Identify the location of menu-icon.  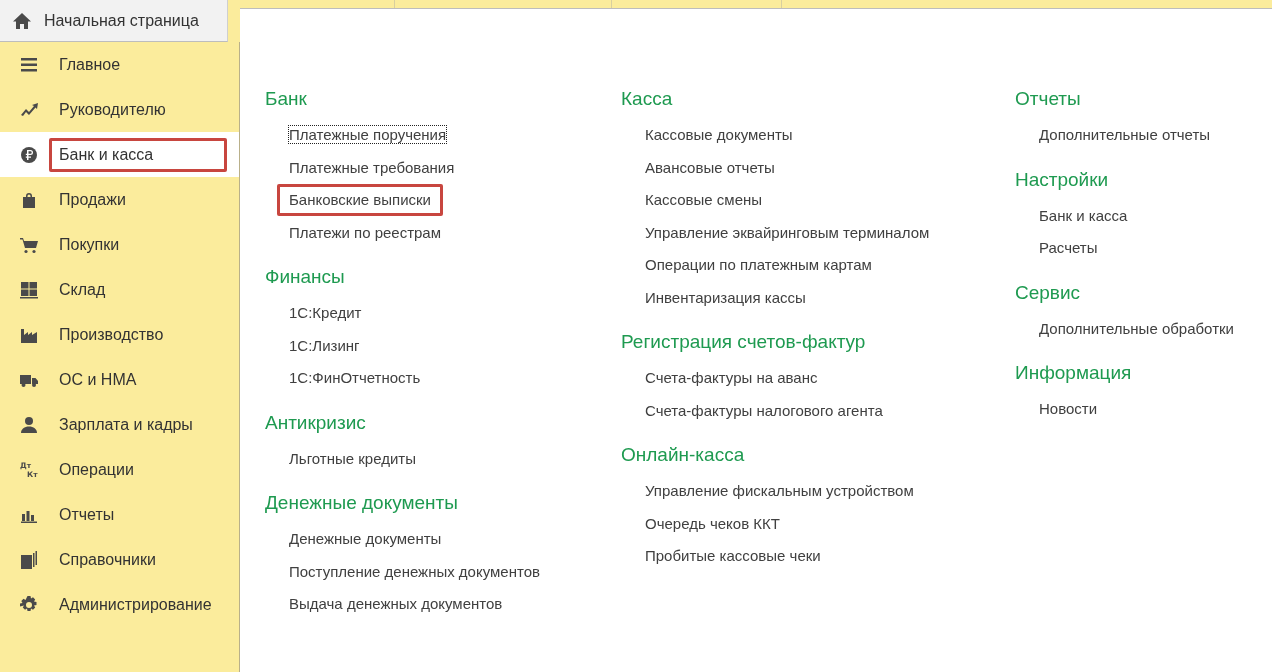
(29, 64).